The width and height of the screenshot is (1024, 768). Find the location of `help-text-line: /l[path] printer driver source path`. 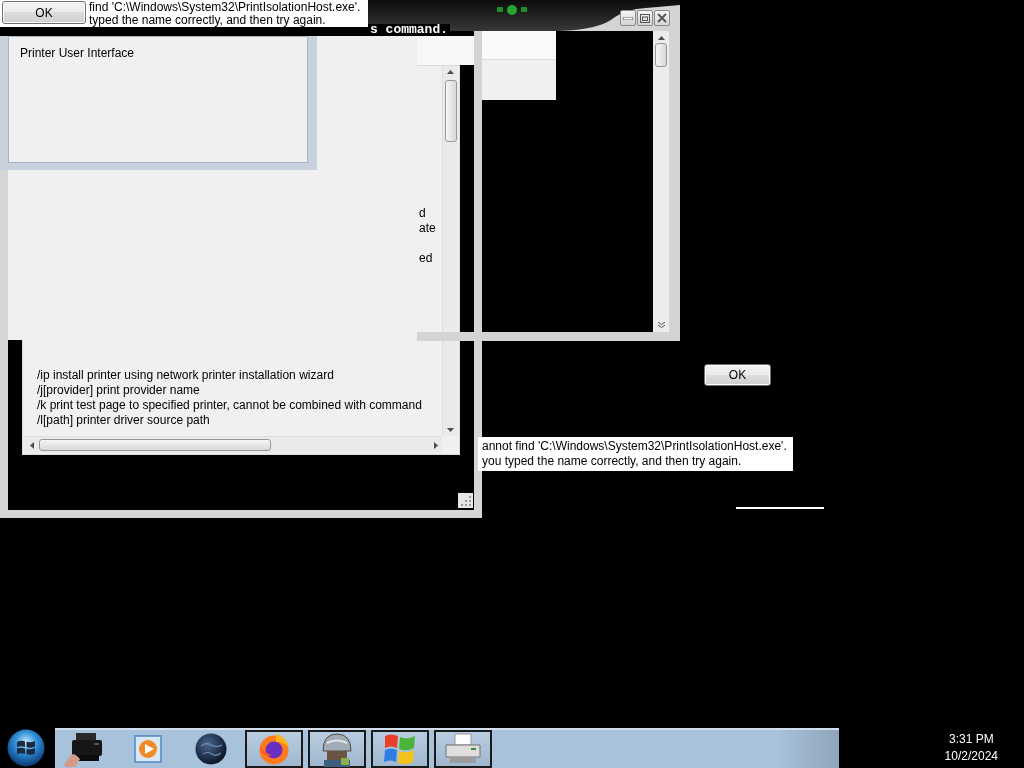

help-text-line: /l[path] printer driver source path is located at coordinates (124, 420).